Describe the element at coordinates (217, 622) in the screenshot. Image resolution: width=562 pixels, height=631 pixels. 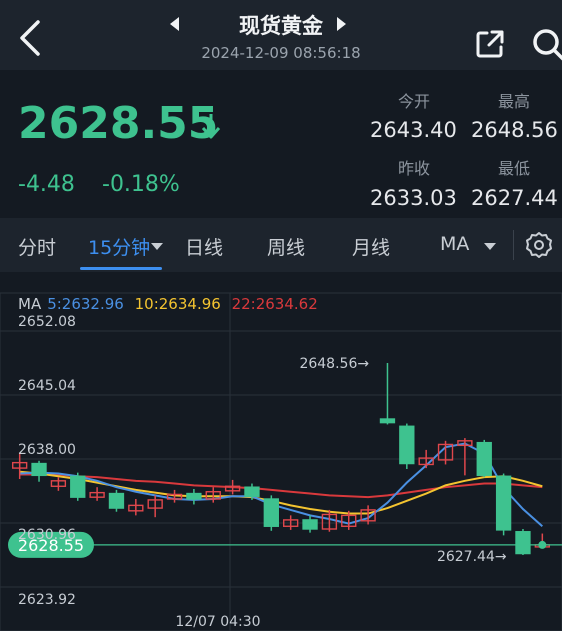
I see `x-axis-label: 12/07 04:30` at that location.